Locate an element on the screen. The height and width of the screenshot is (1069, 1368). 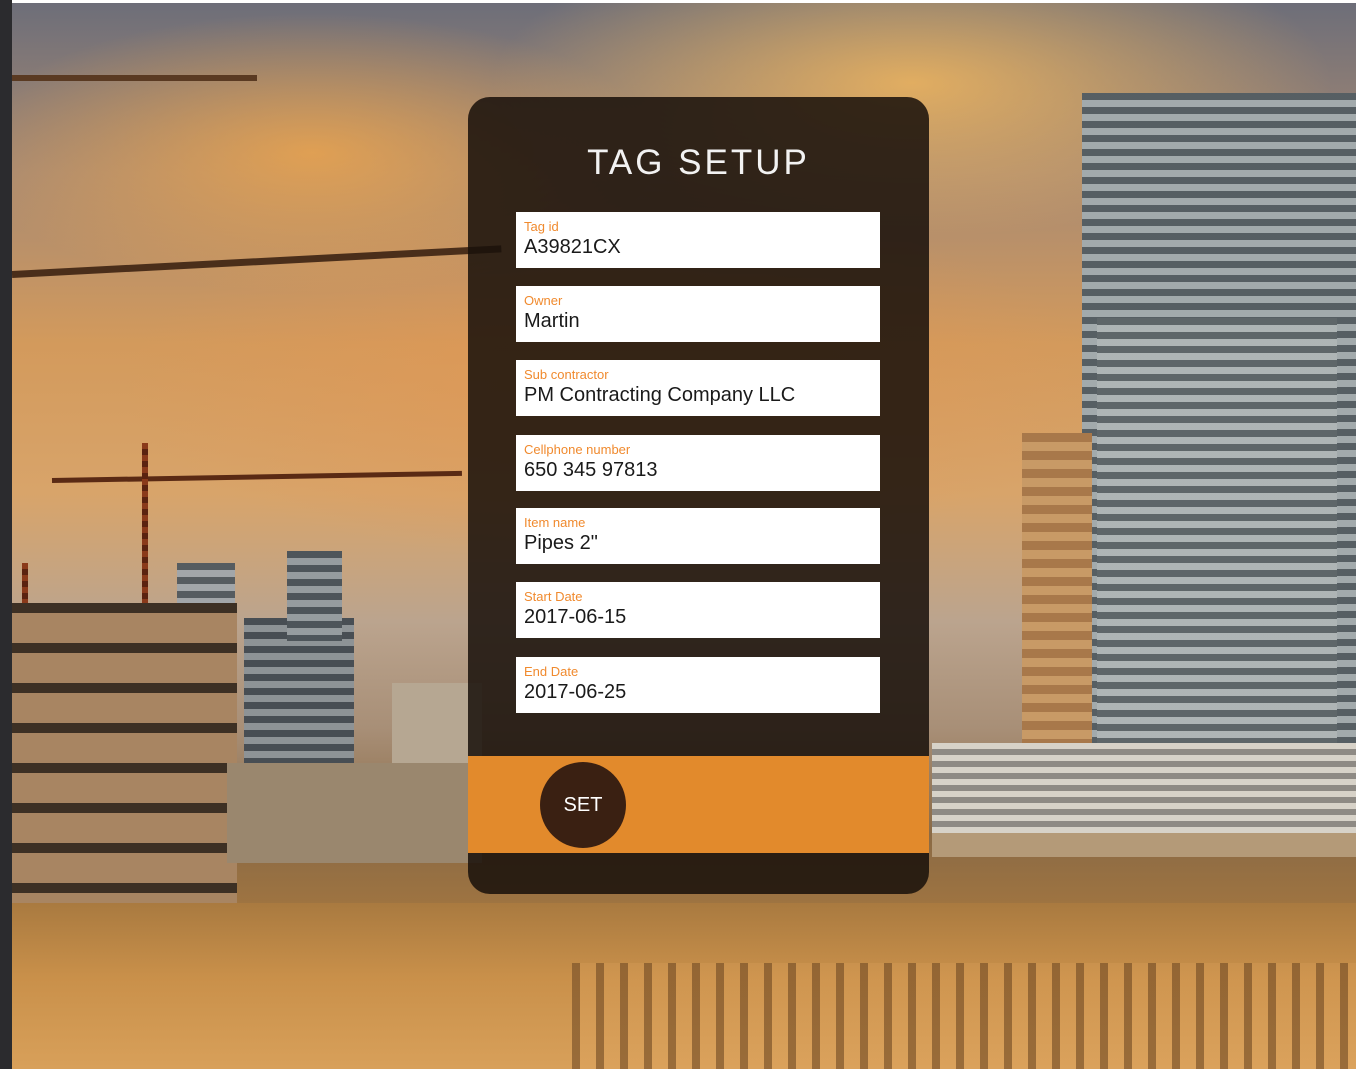
end-date-field: End Date 2017-06-25 is located at coordinates (698, 685).